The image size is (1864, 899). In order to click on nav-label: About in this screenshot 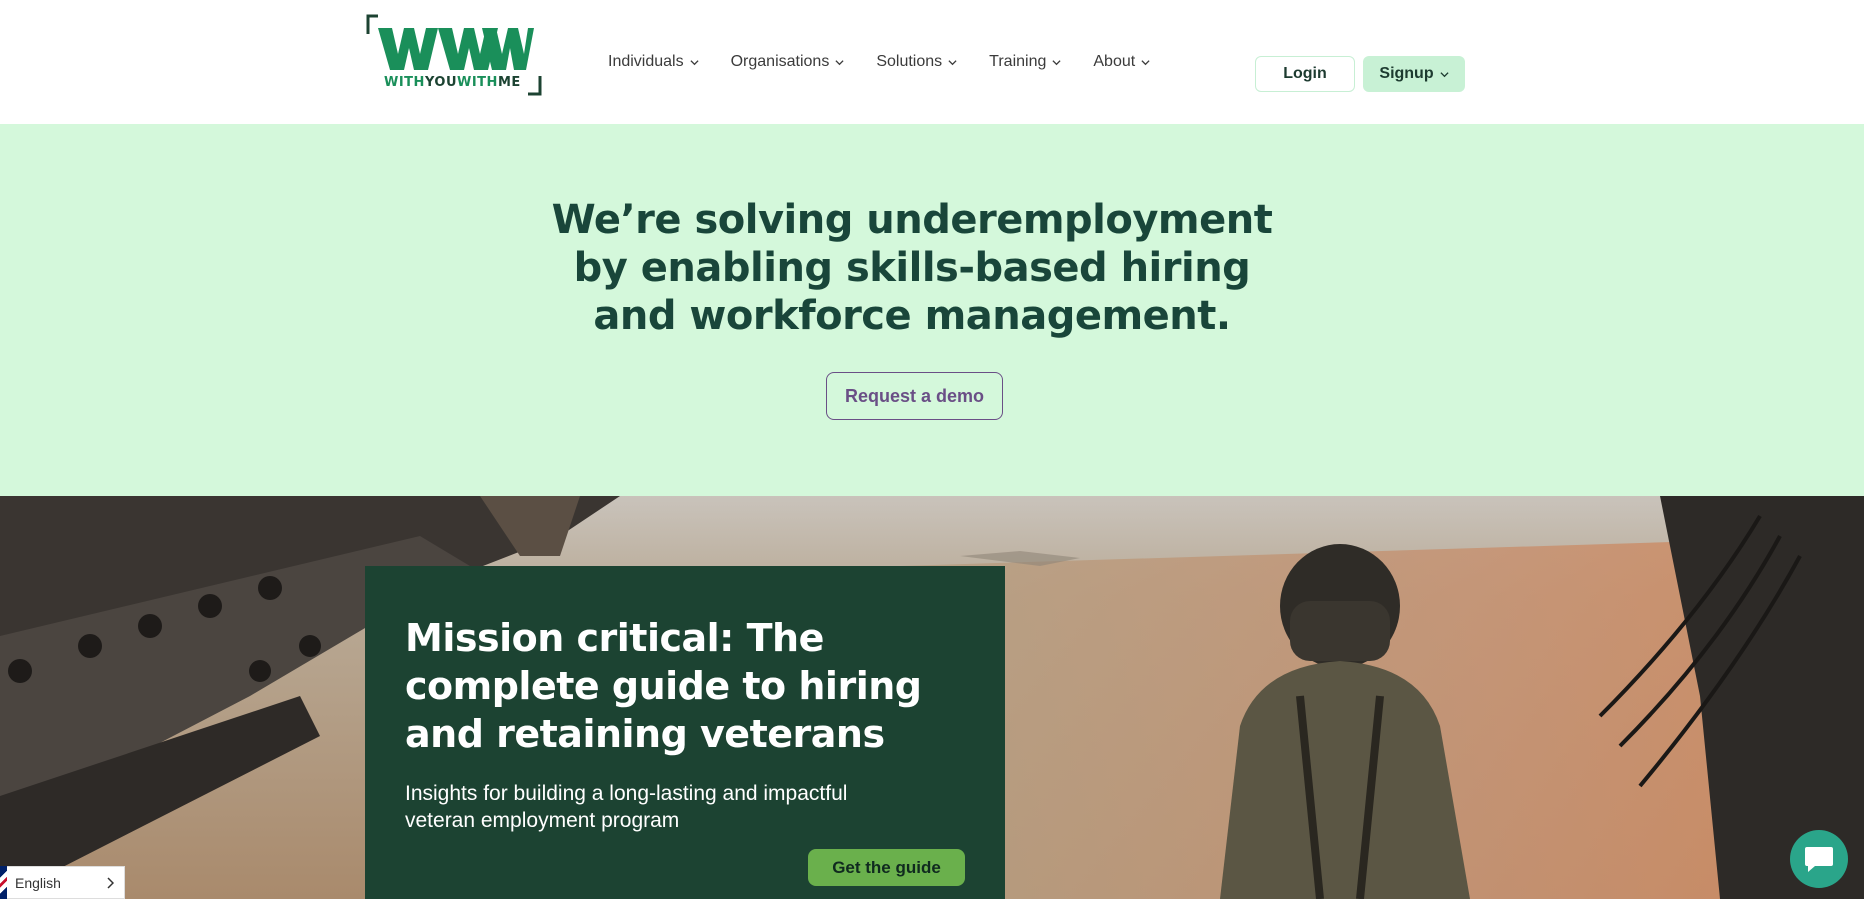, I will do `click(1114, 61)`.